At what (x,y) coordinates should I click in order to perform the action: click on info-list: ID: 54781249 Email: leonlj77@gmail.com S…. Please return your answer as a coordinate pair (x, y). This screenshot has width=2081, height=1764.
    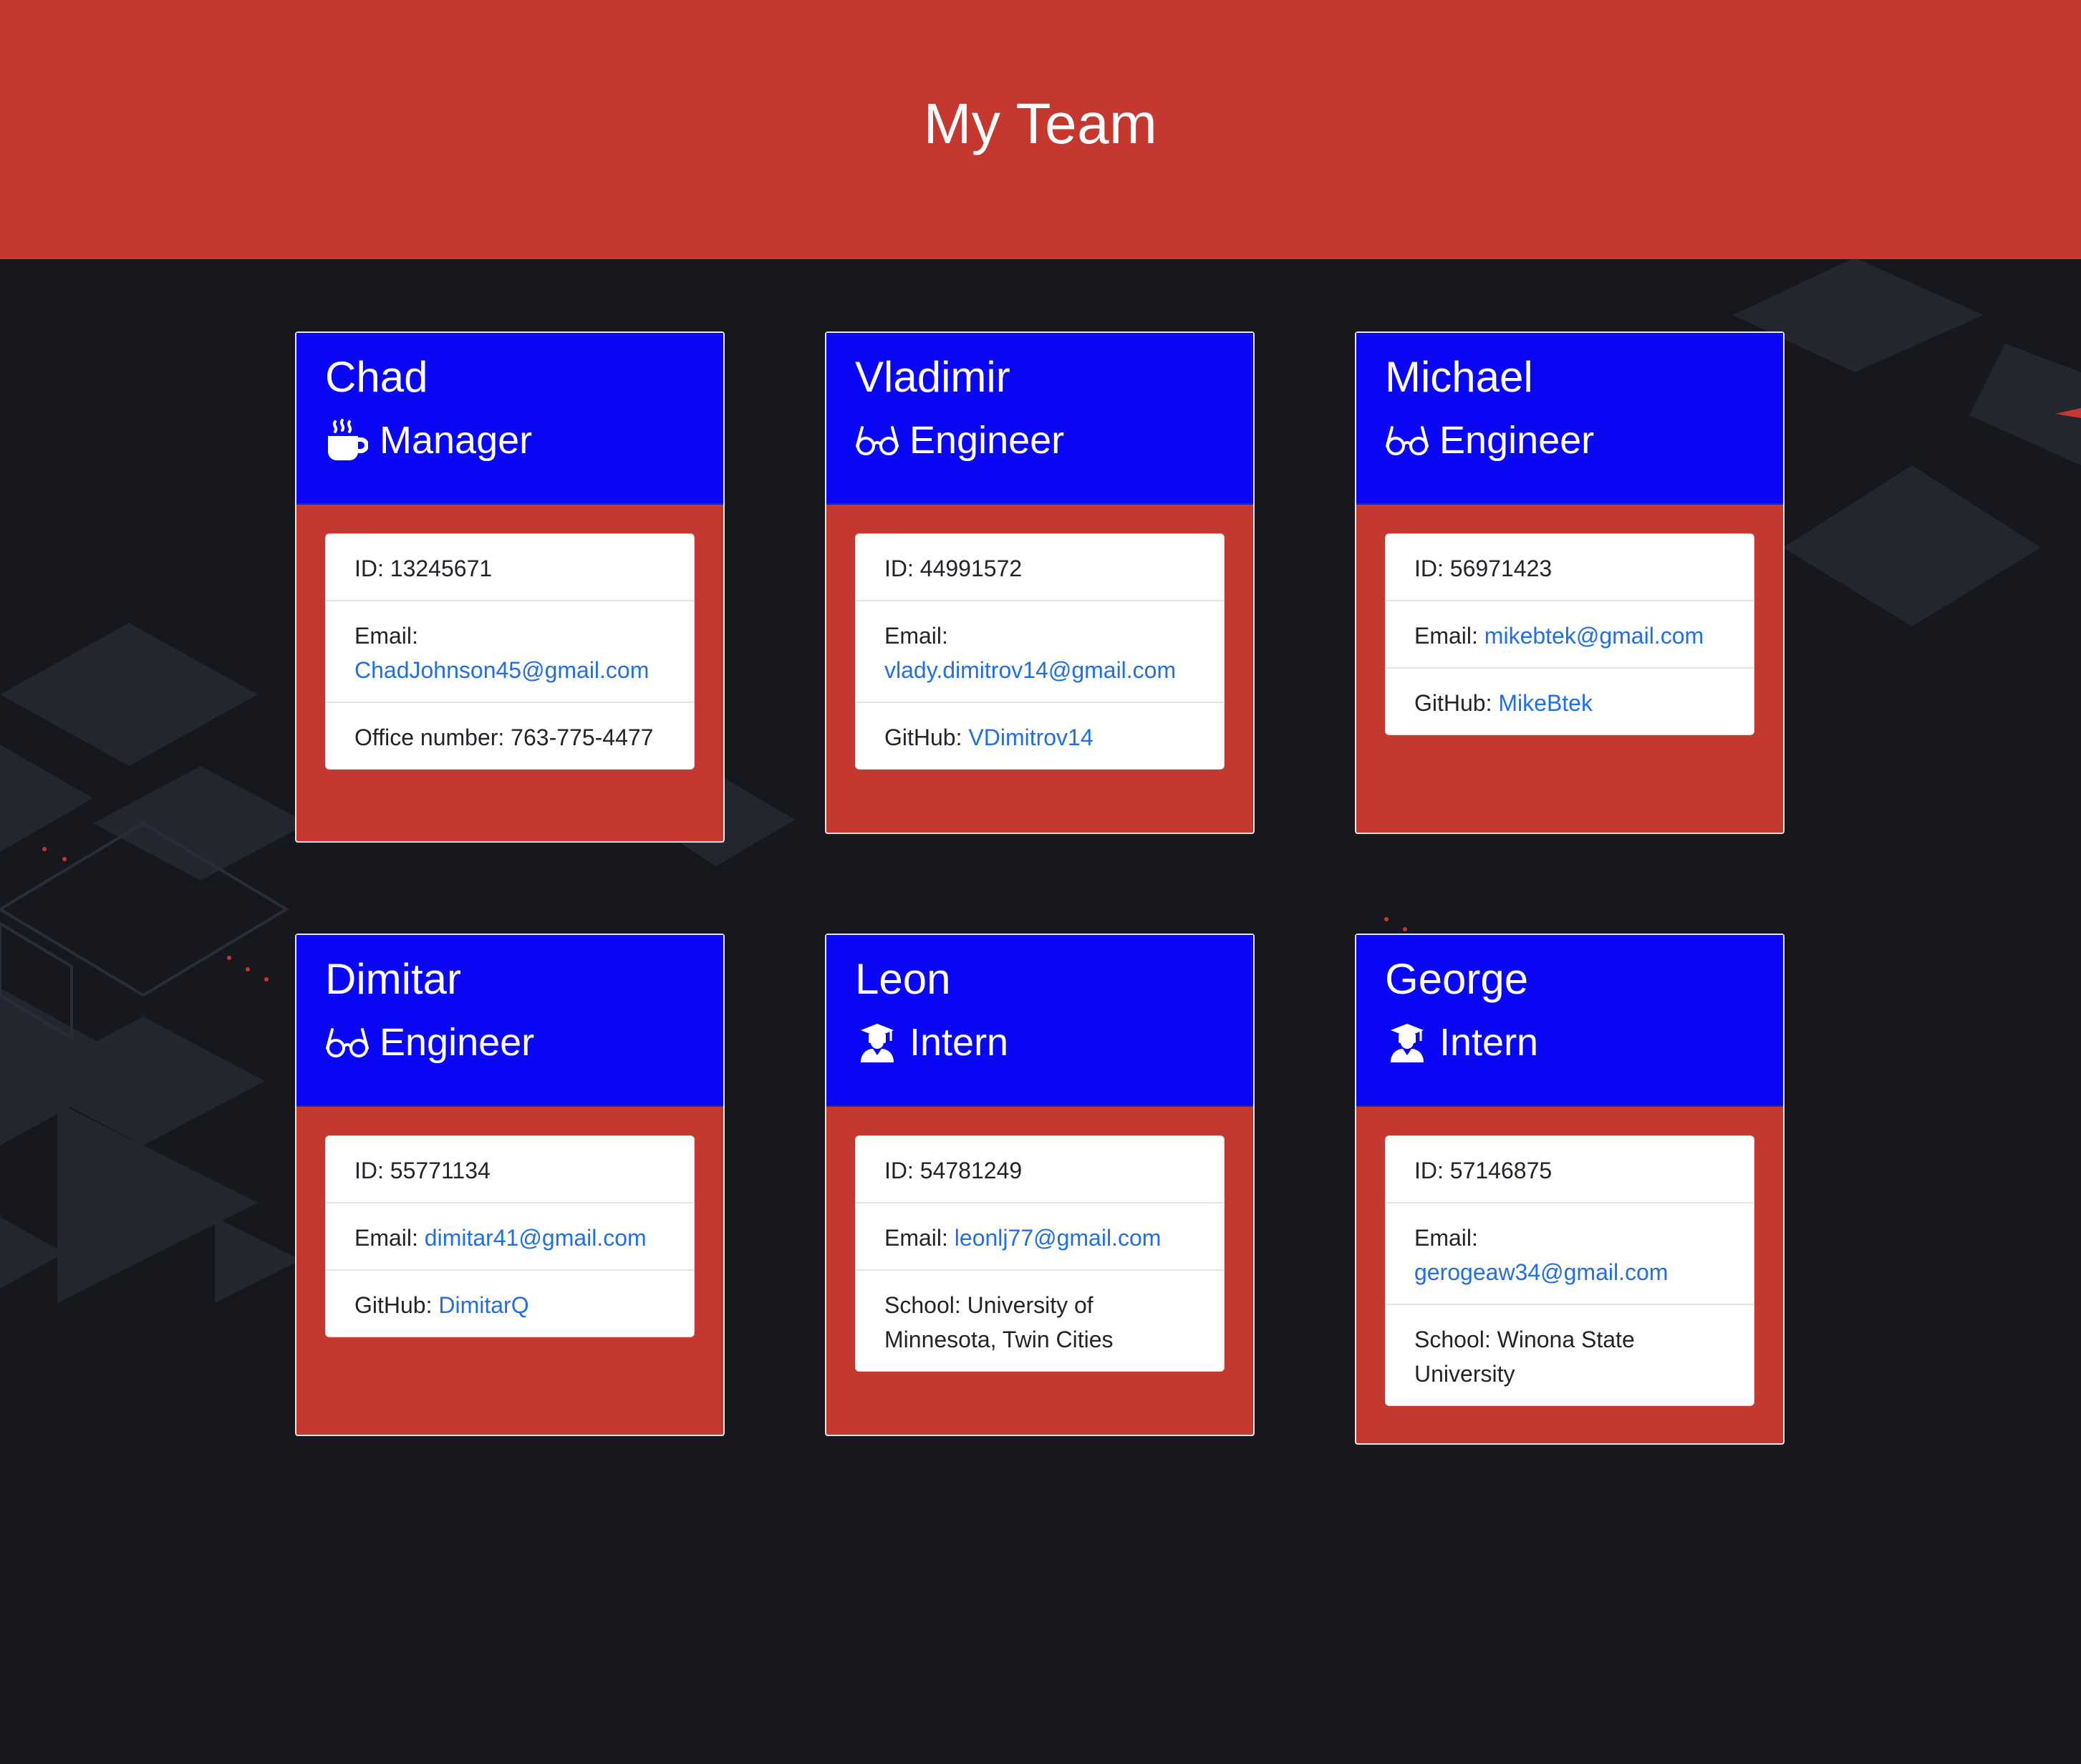
    Looking at the image, I should click on (1040, 1253).